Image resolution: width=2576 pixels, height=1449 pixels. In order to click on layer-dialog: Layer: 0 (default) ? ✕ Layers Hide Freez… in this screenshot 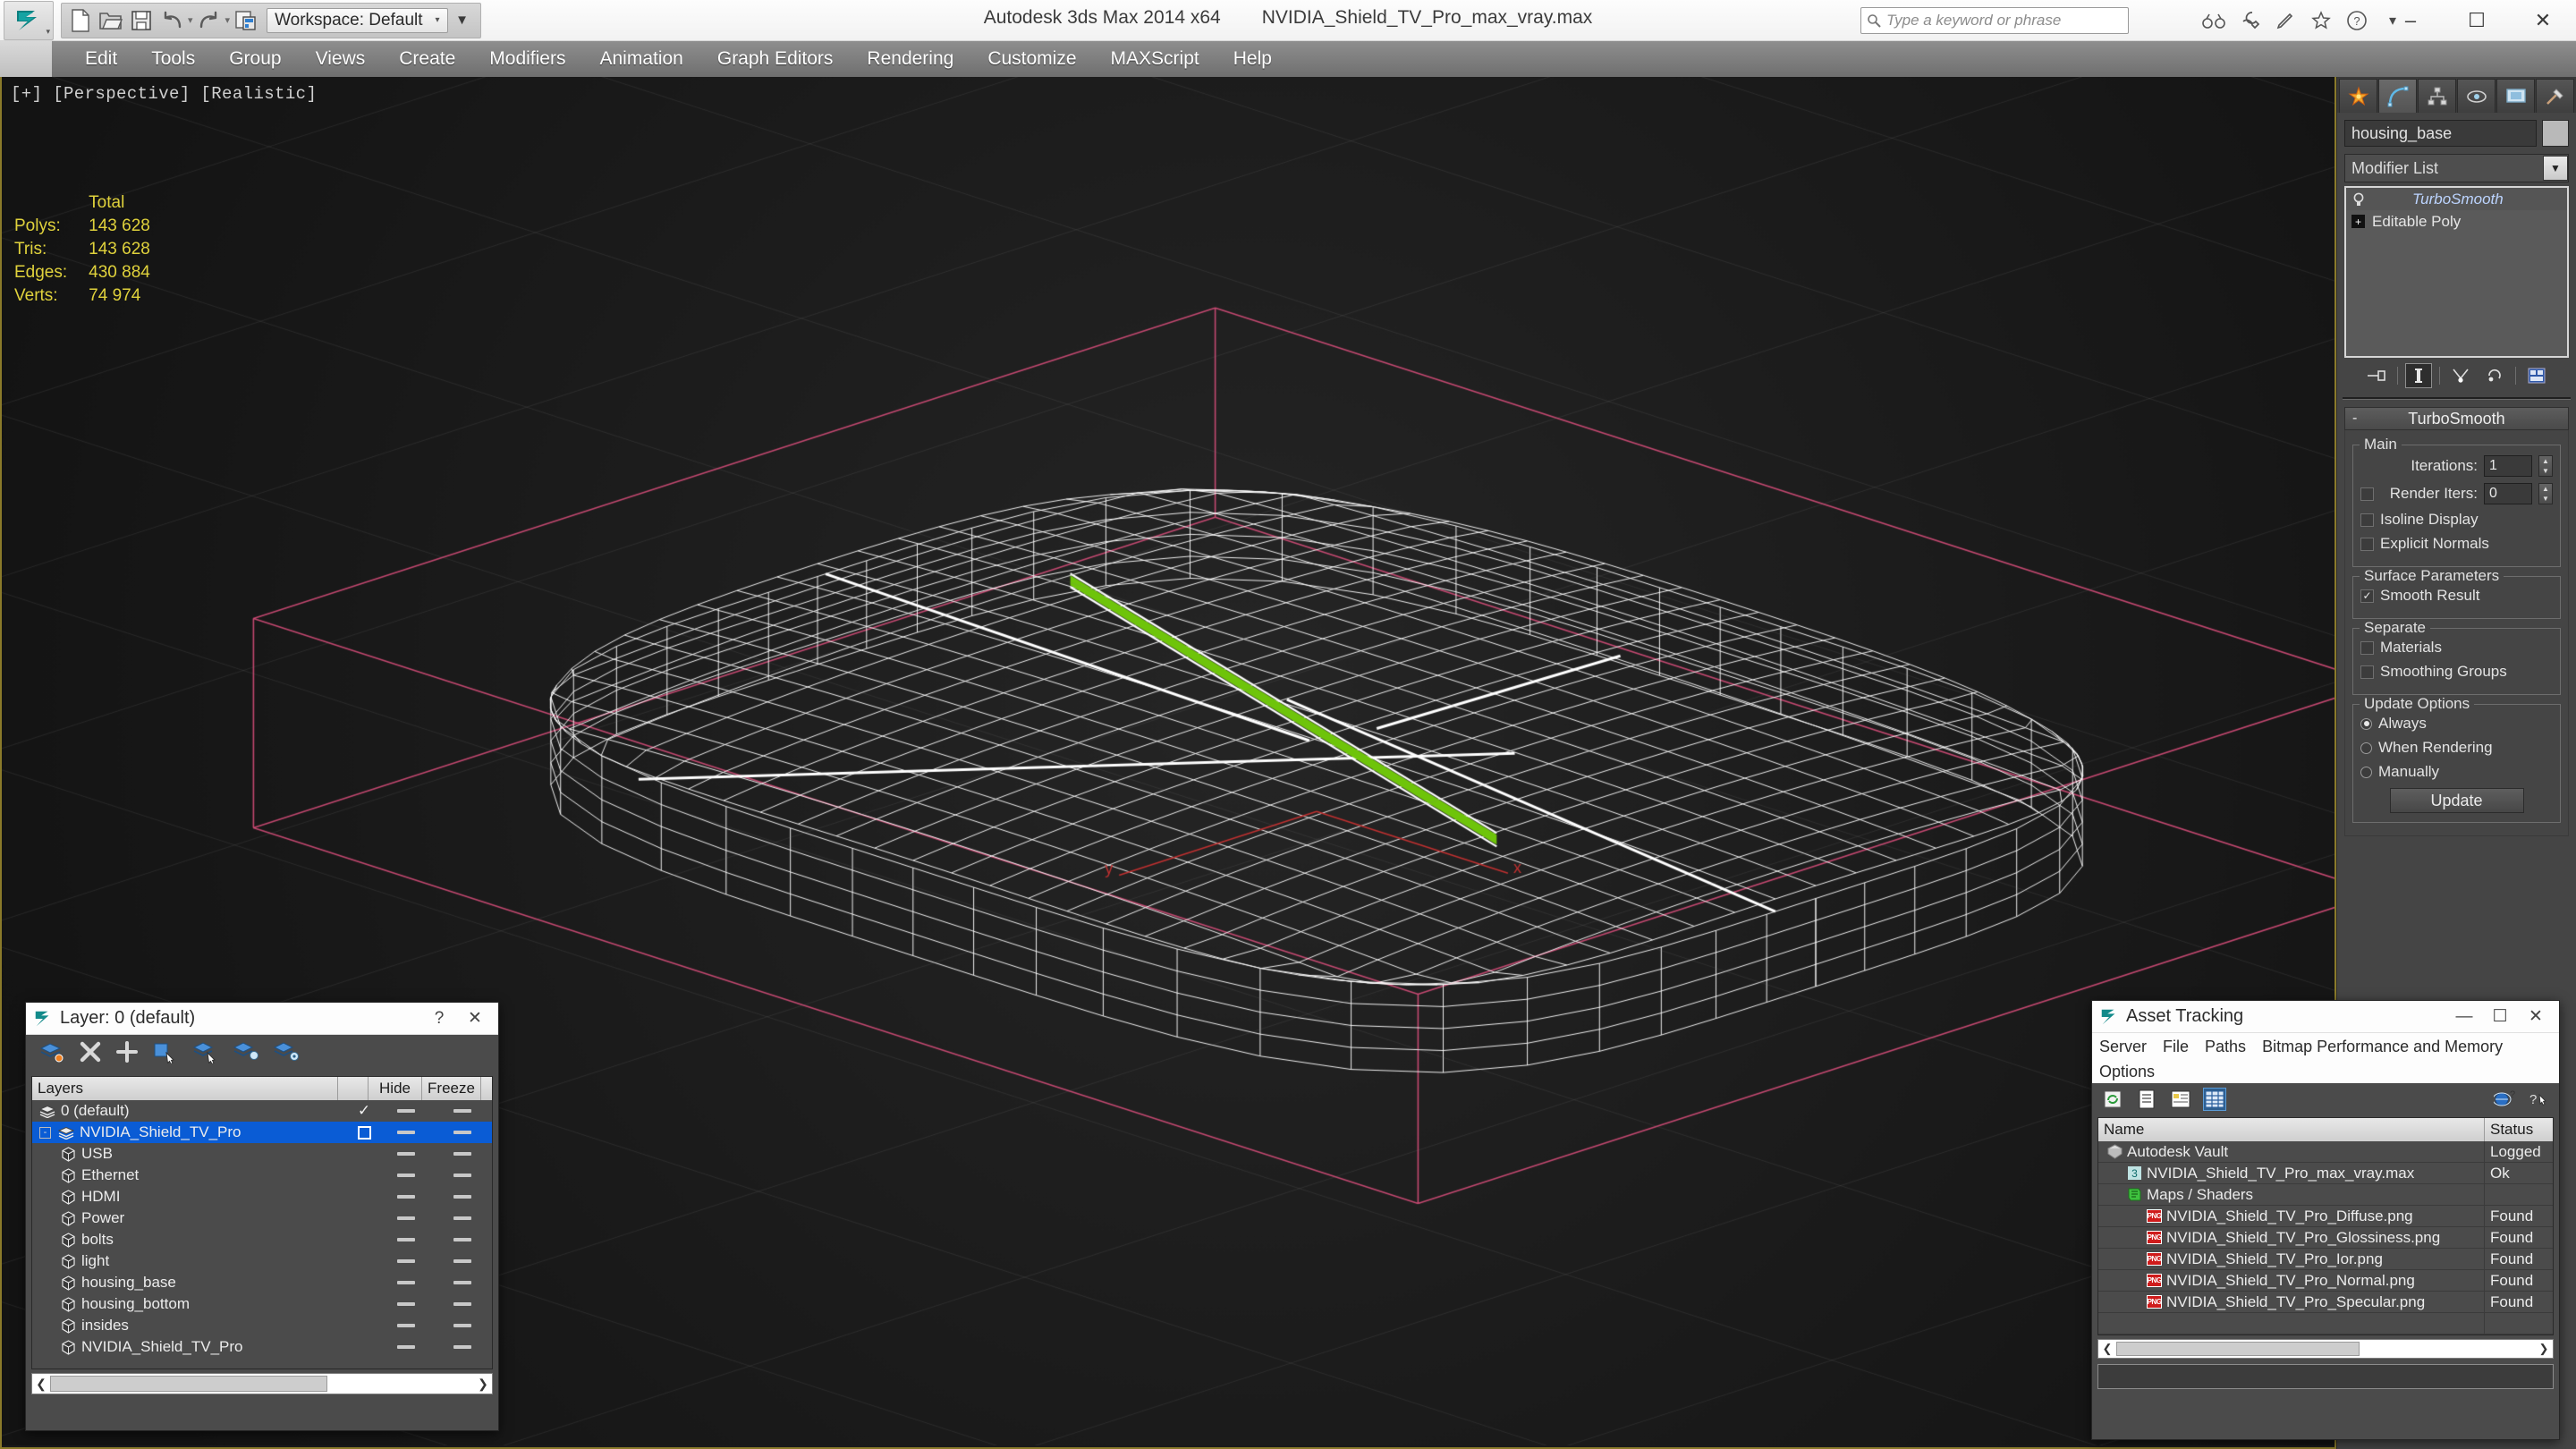, I will do `click(262, 1216)`.